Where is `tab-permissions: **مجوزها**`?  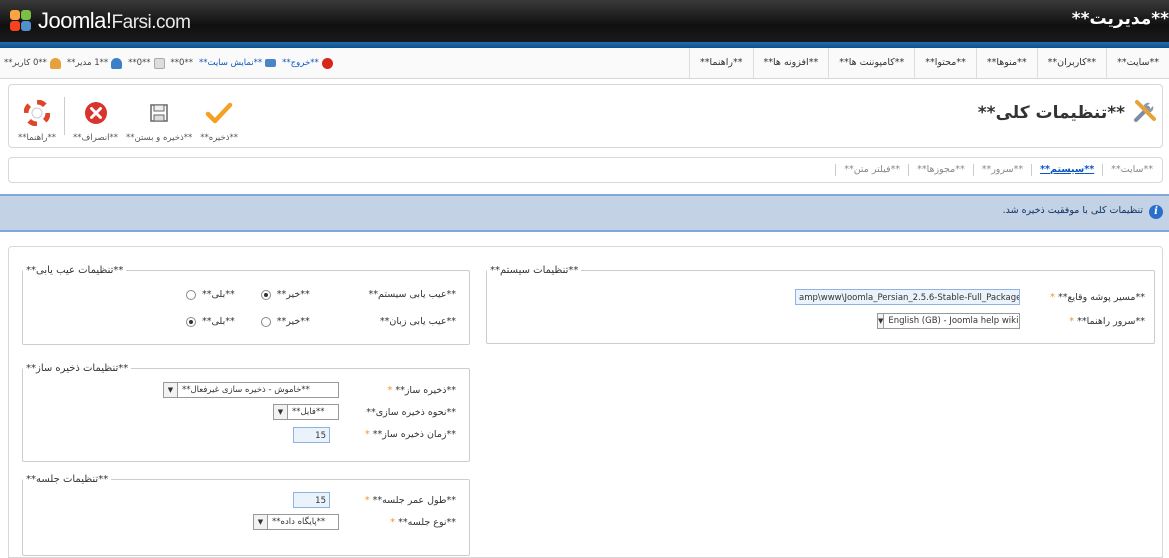
tab-permissions: **مجوزها** is located at coordinates (940, 170).